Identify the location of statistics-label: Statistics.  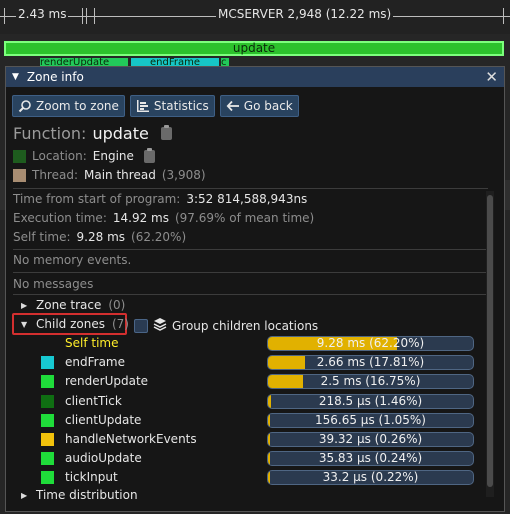
(181, 106).